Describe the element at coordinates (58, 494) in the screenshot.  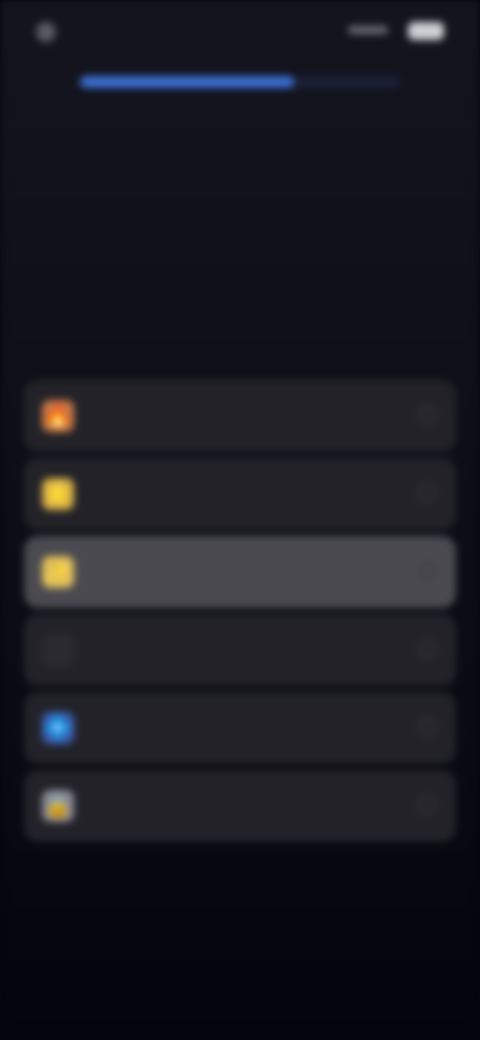
I see `star-icon: ⭐` at that location.